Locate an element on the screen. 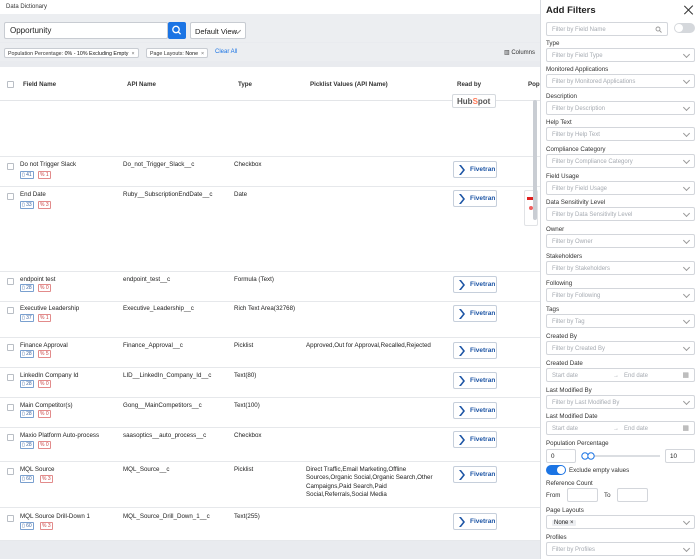 This screenshot has height=559, width=700. clear-all-link: Clear All is located at coordinates (226, 52).